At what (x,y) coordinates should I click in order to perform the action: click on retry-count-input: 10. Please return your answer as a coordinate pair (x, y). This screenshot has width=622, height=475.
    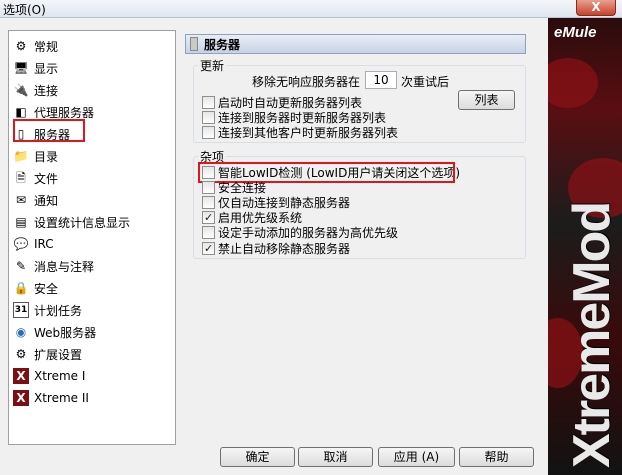
    Looking at the image, I should click on (381, 80).